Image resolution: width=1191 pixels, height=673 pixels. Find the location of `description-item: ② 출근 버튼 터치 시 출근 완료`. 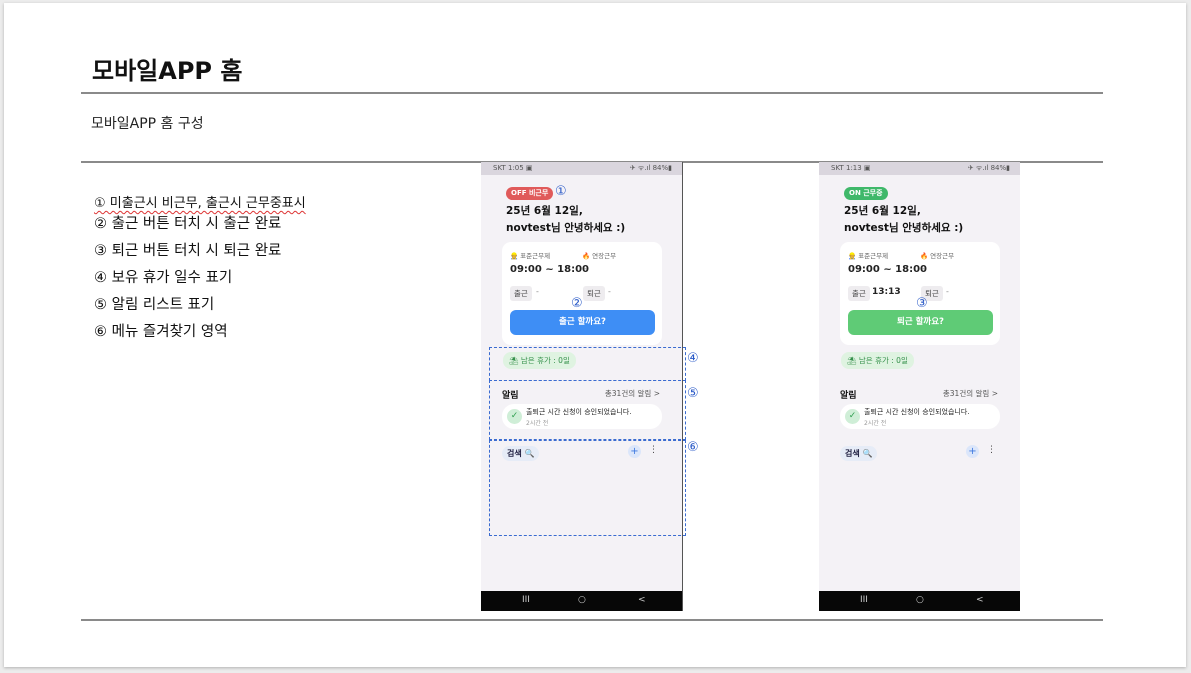

description-item: ② 출근 버튼 터치 시 출근 완료 is located at coordinates (188, 224).